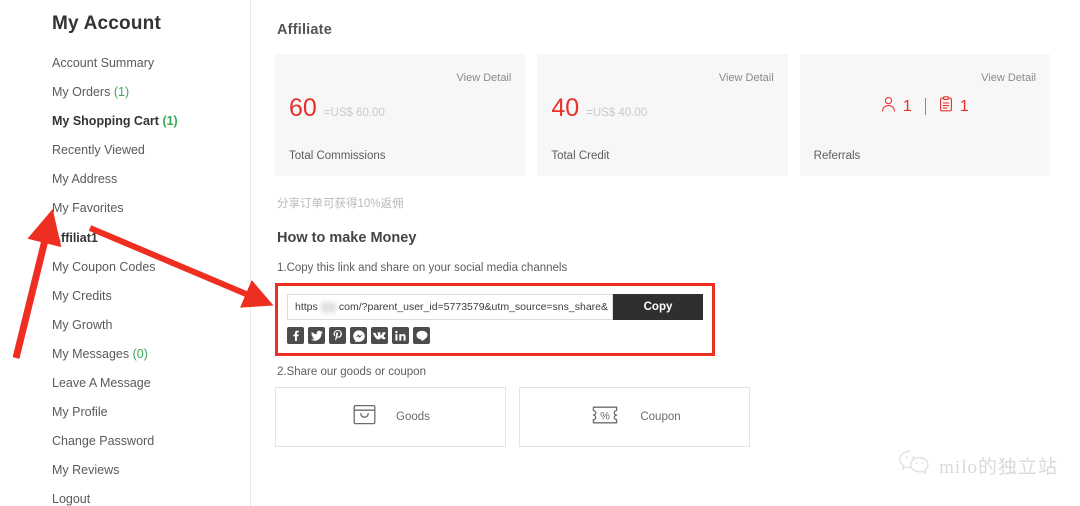 This screenshot has width=1080, height=506. What do you see at coordinates (105, 121) in the screenshot?
I see `sidebar-item-label: My Shopping Cart` at bounding box center [105, 121].